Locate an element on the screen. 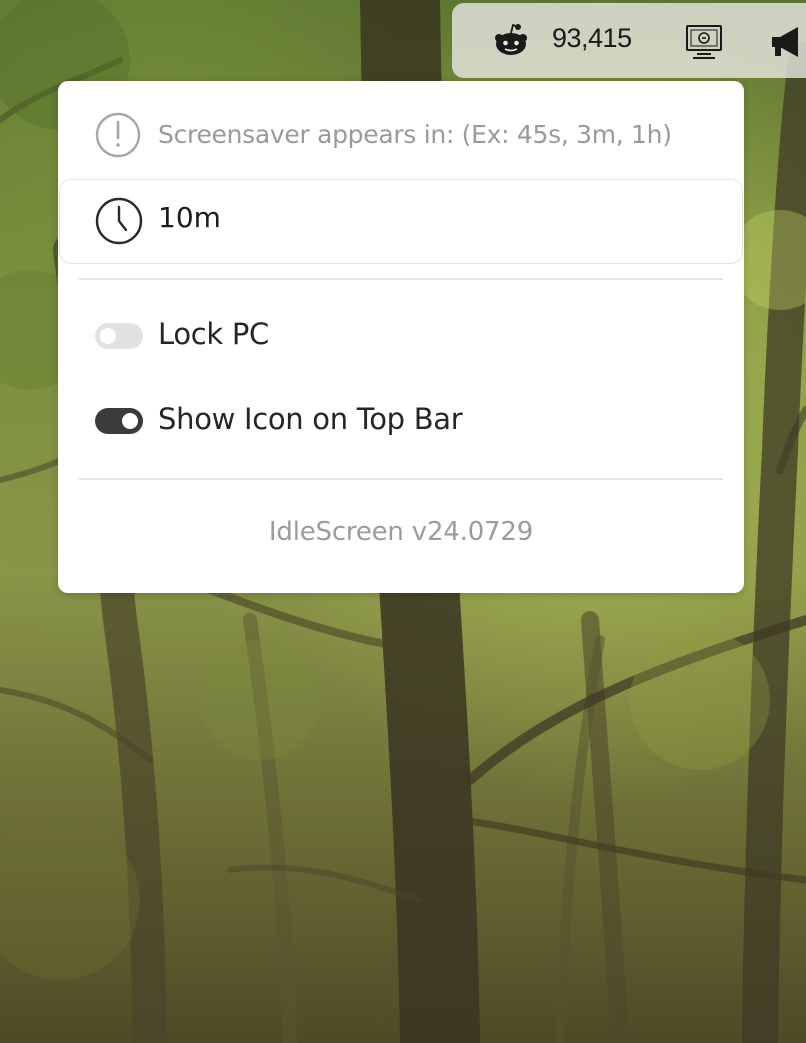 This screenshot has height=1043, width=806. version-label: IdleScreen v24.0729 is located at coordinates (401, 532).